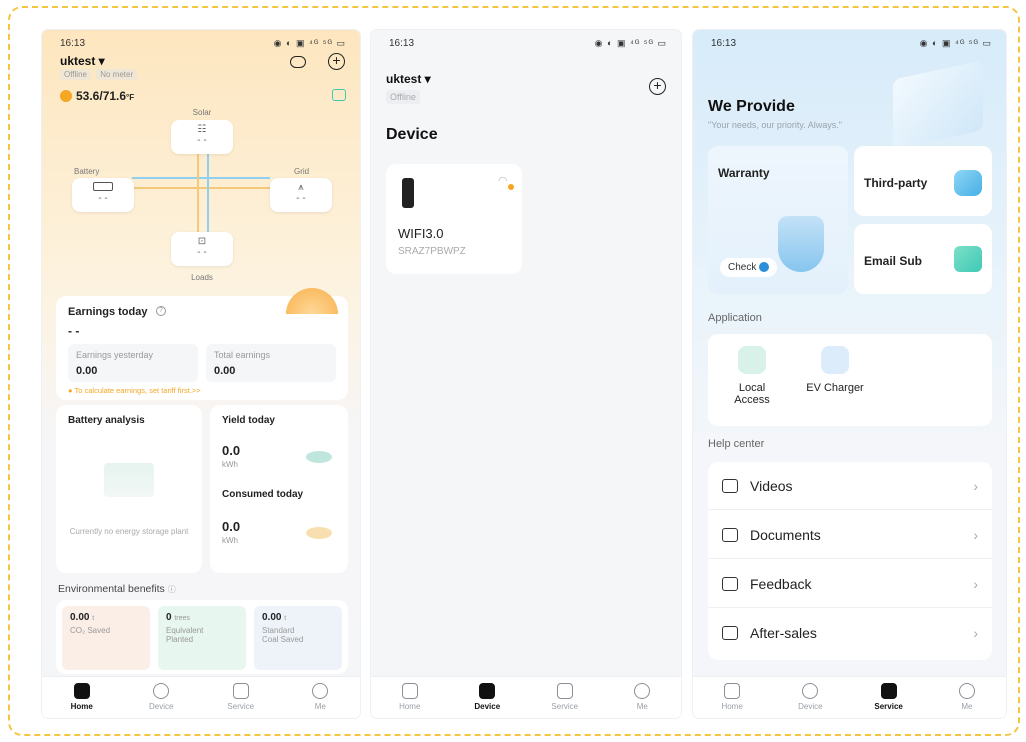 This screenshot has height=742, width=1026. What do you see at coordinates (202, 277) in the screenshot?
I see `loads-label: Loads` at bounding box center [202, 277].